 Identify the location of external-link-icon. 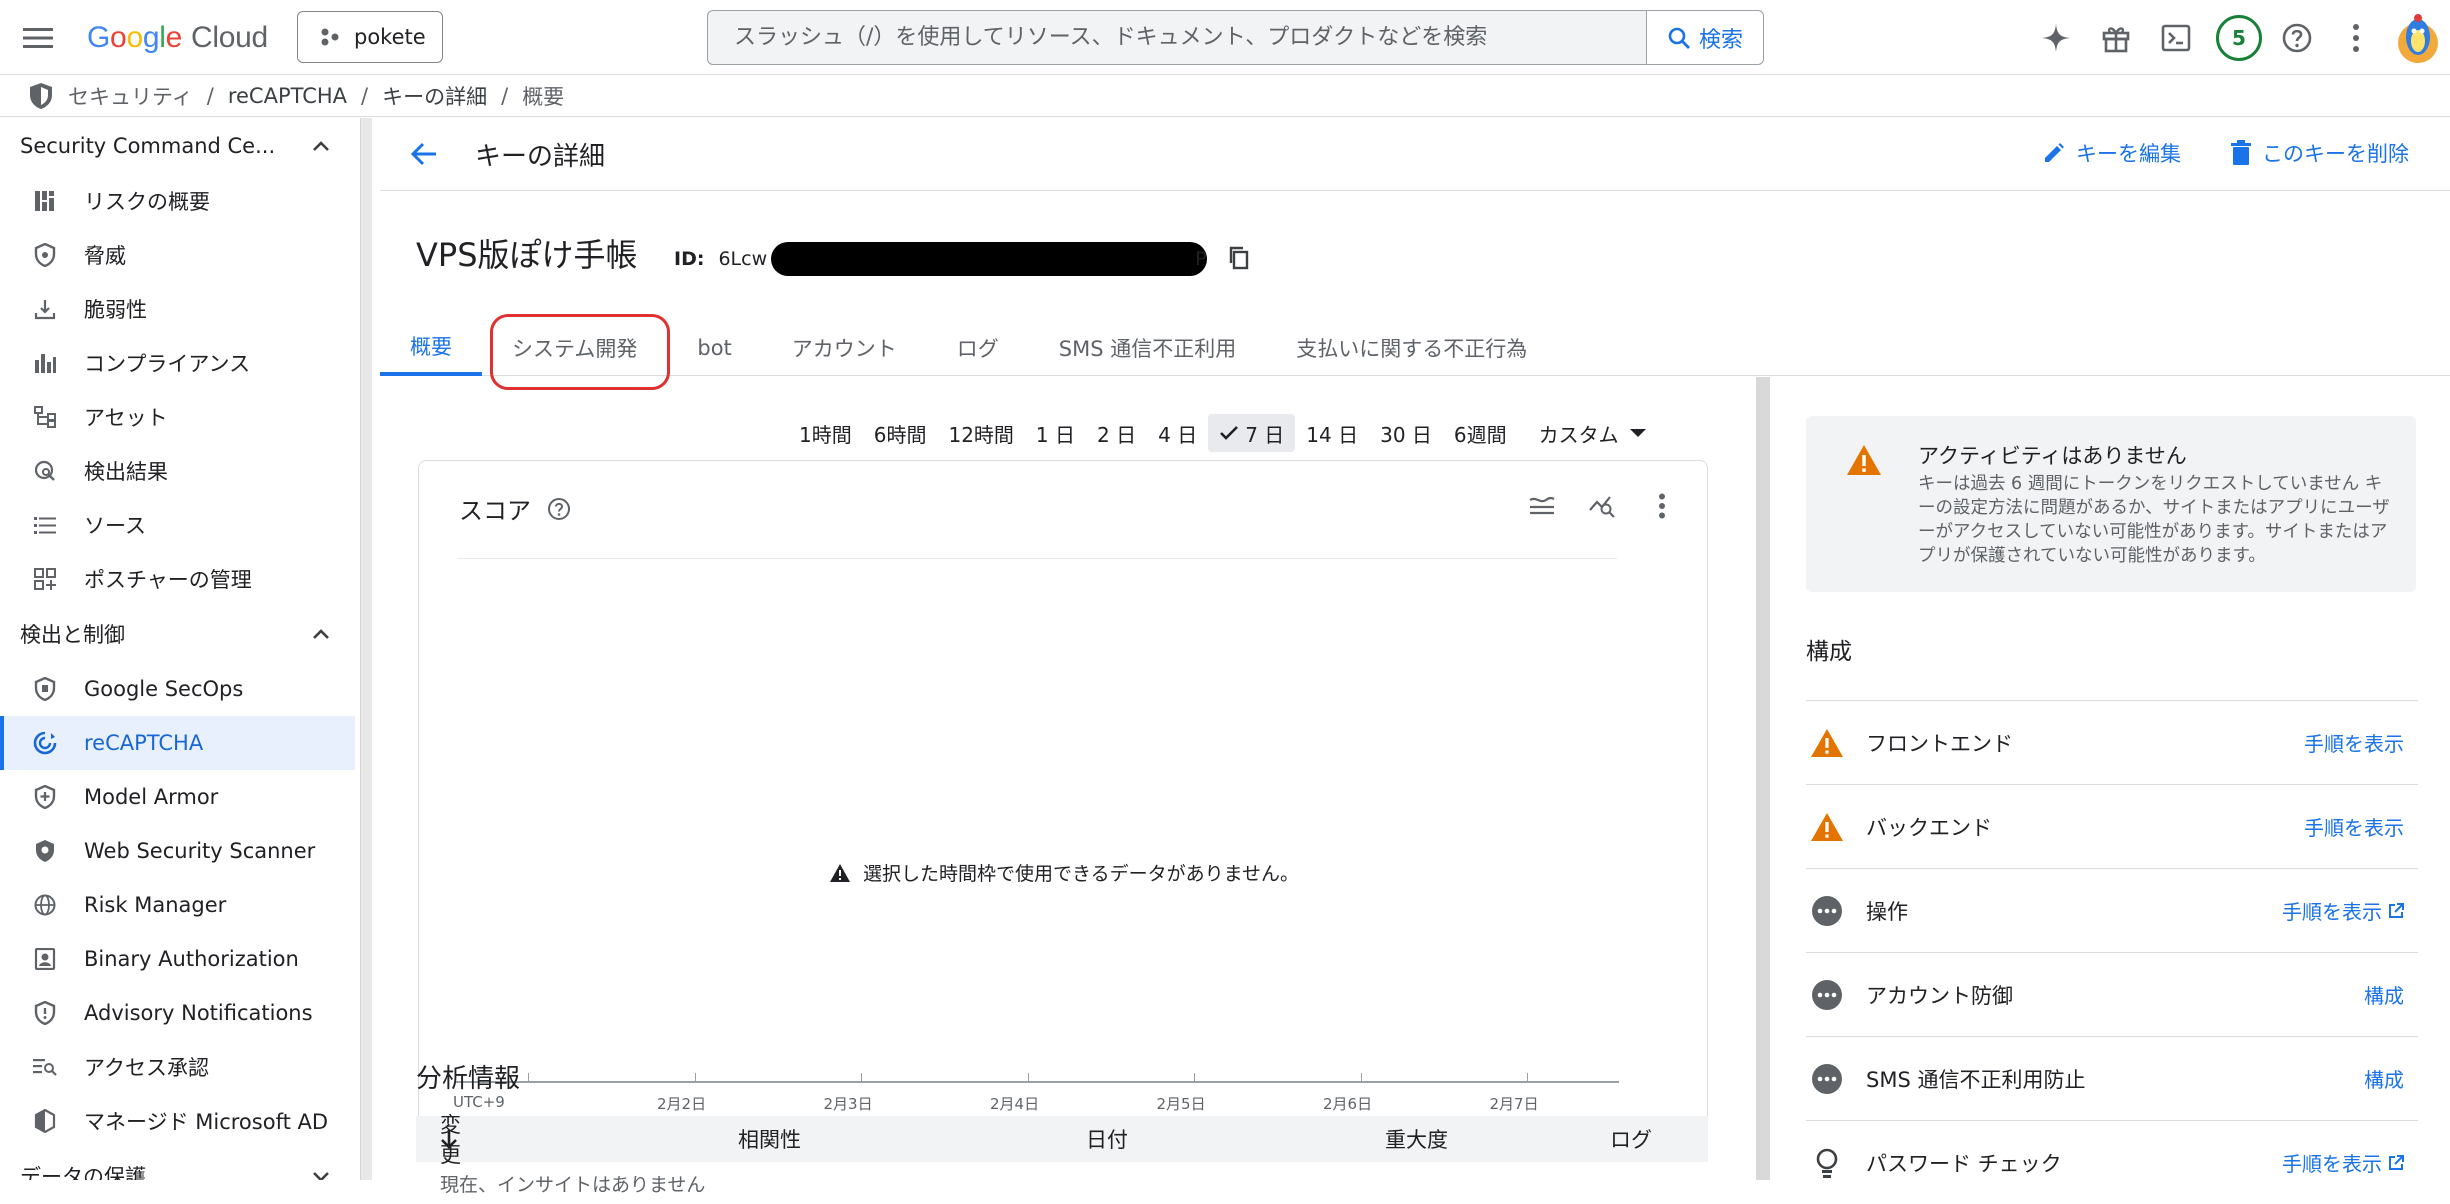
(2396, 1162).